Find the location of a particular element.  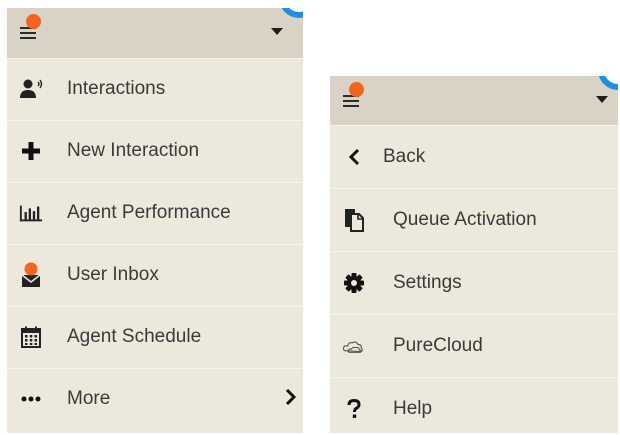

agent-icon is located at coordinates (31, 89).